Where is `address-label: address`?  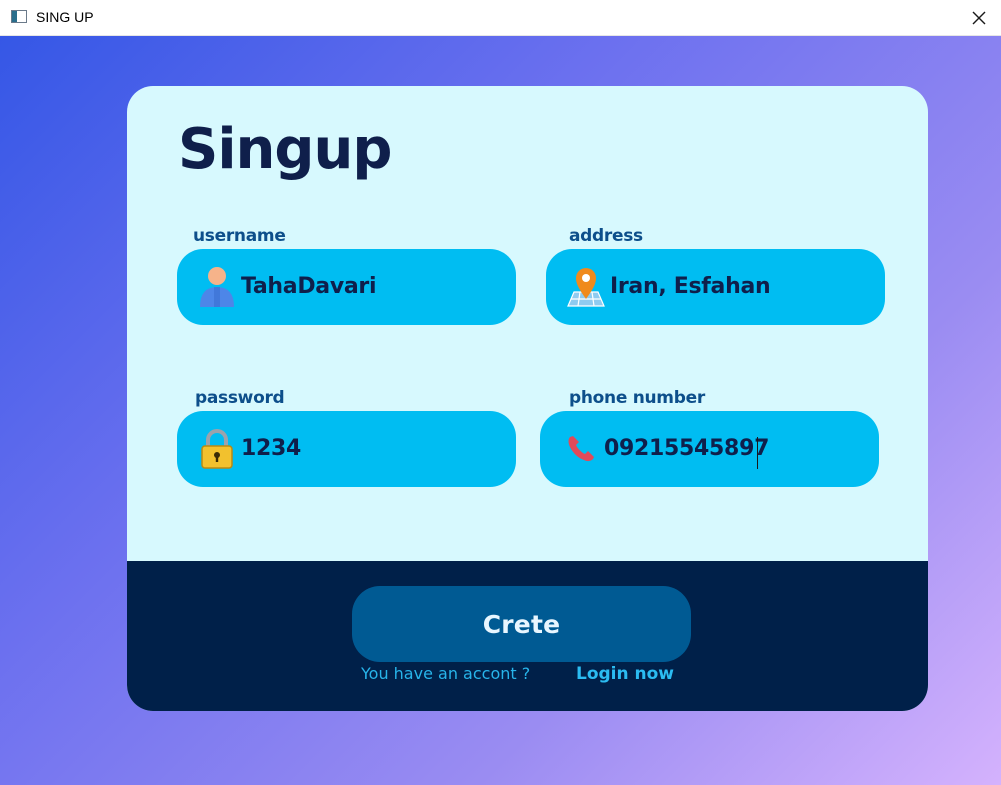 address-label: address is located at coordinates (606, 236).